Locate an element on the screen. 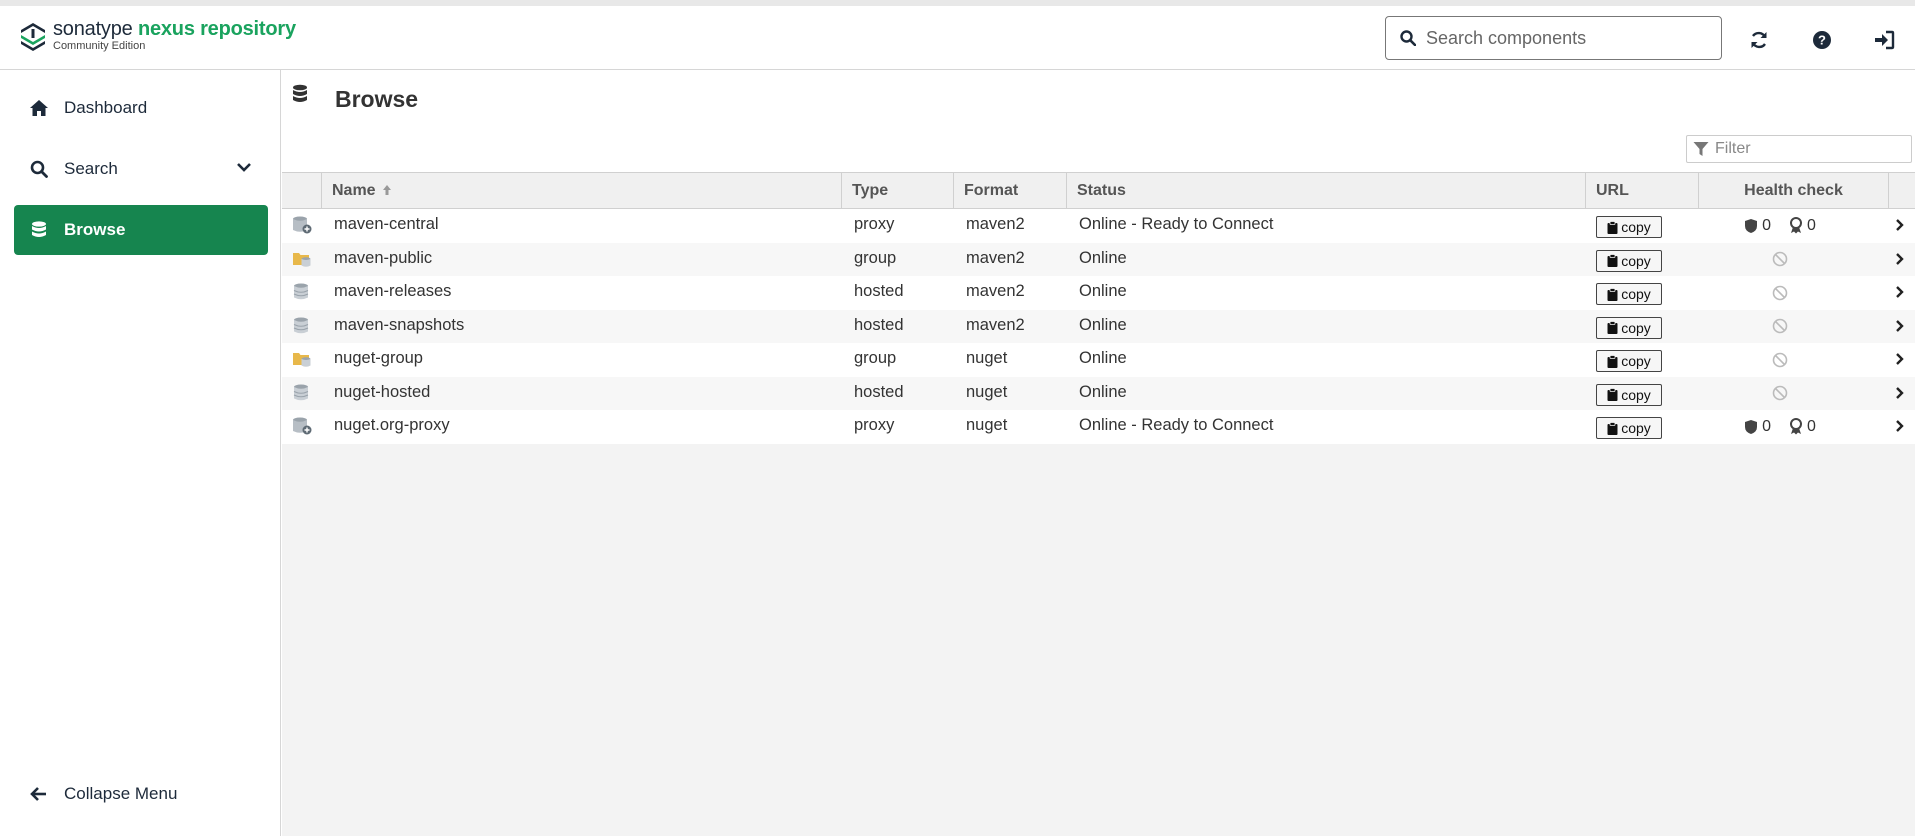 The height and width of the screenshot is (840, 1915). filter-input is located at coordinates (1810, 149).